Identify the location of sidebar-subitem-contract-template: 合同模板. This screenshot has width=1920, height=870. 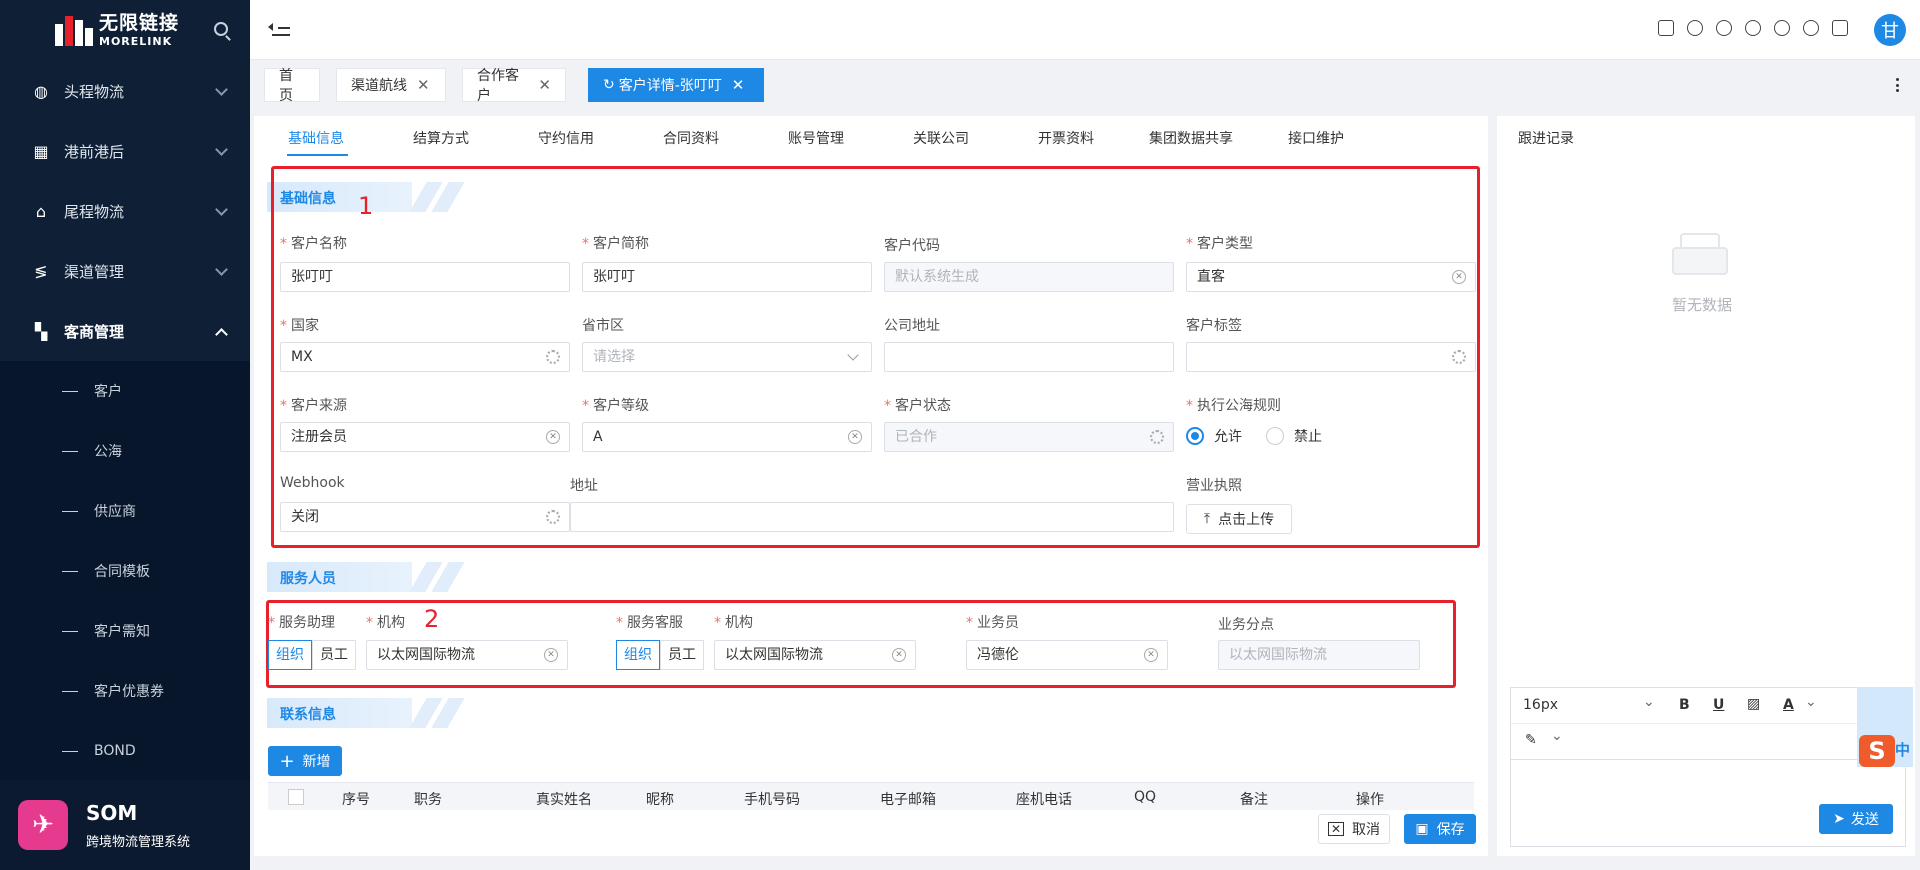
(125, 571).